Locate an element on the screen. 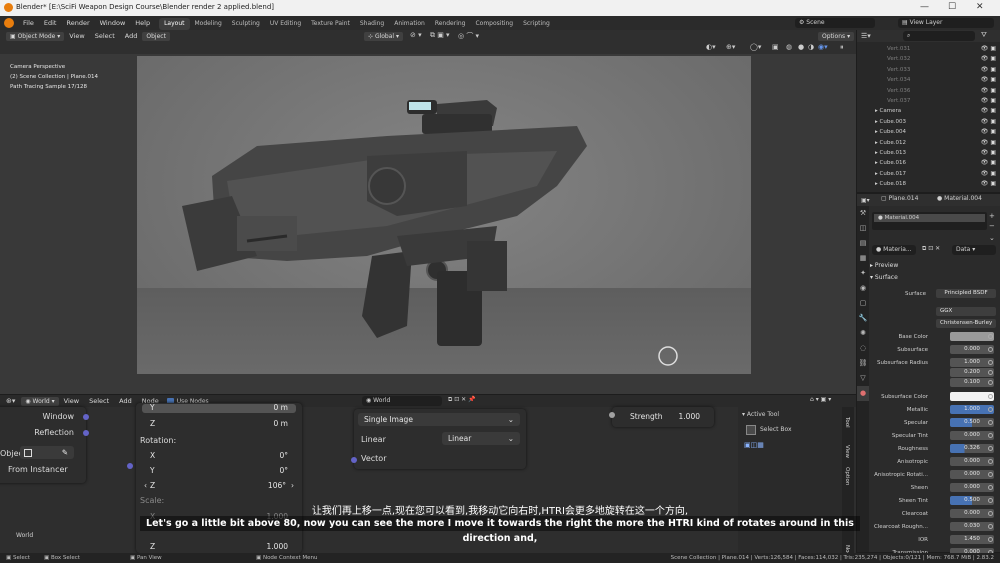 The height and width of the screenshot is (563, 1000). outliner-row-vert-032: Vert.032 👁 ▣ is located at coordinates (928, 59).